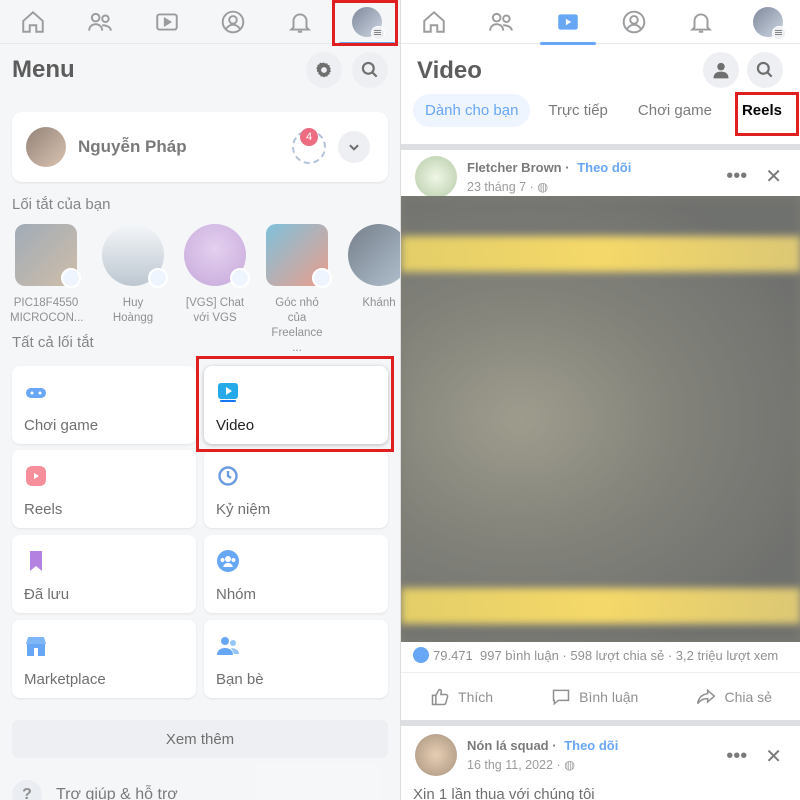 This screenshot has width=800, height=800. Describe the element at coordinates (228, 392) in the screenshot. I see `video-play-icon` at that location.